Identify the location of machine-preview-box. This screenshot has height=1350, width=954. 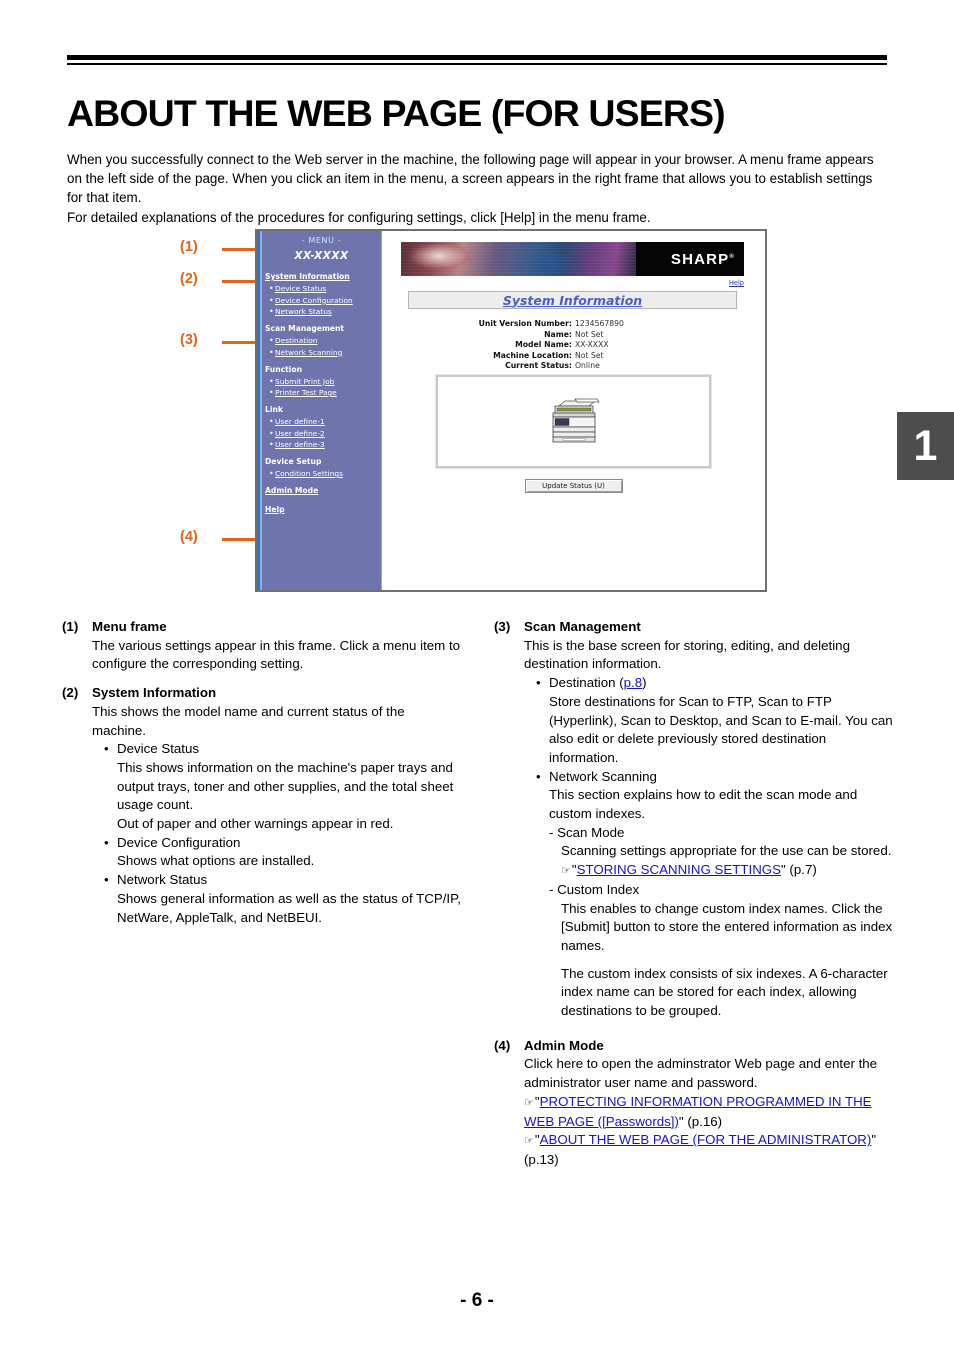
(573, 421).